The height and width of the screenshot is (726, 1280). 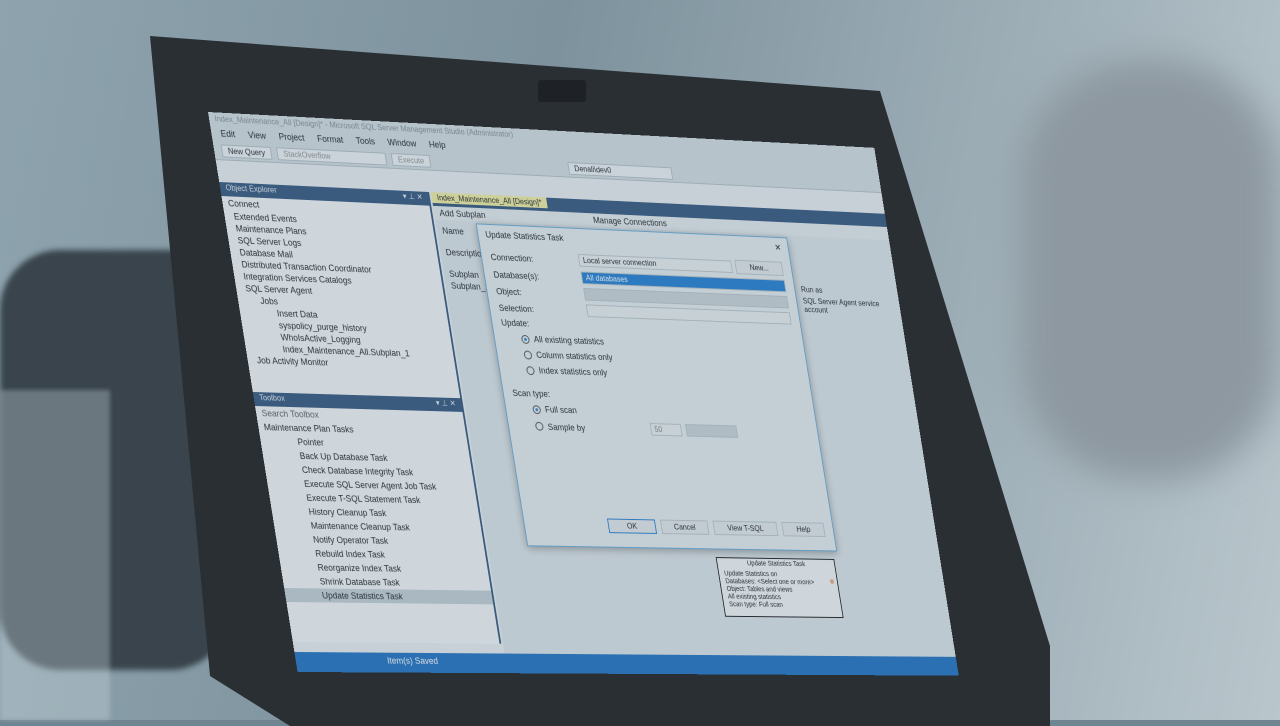 I want to click on sample-unit-select, so click(x=711, y=431).